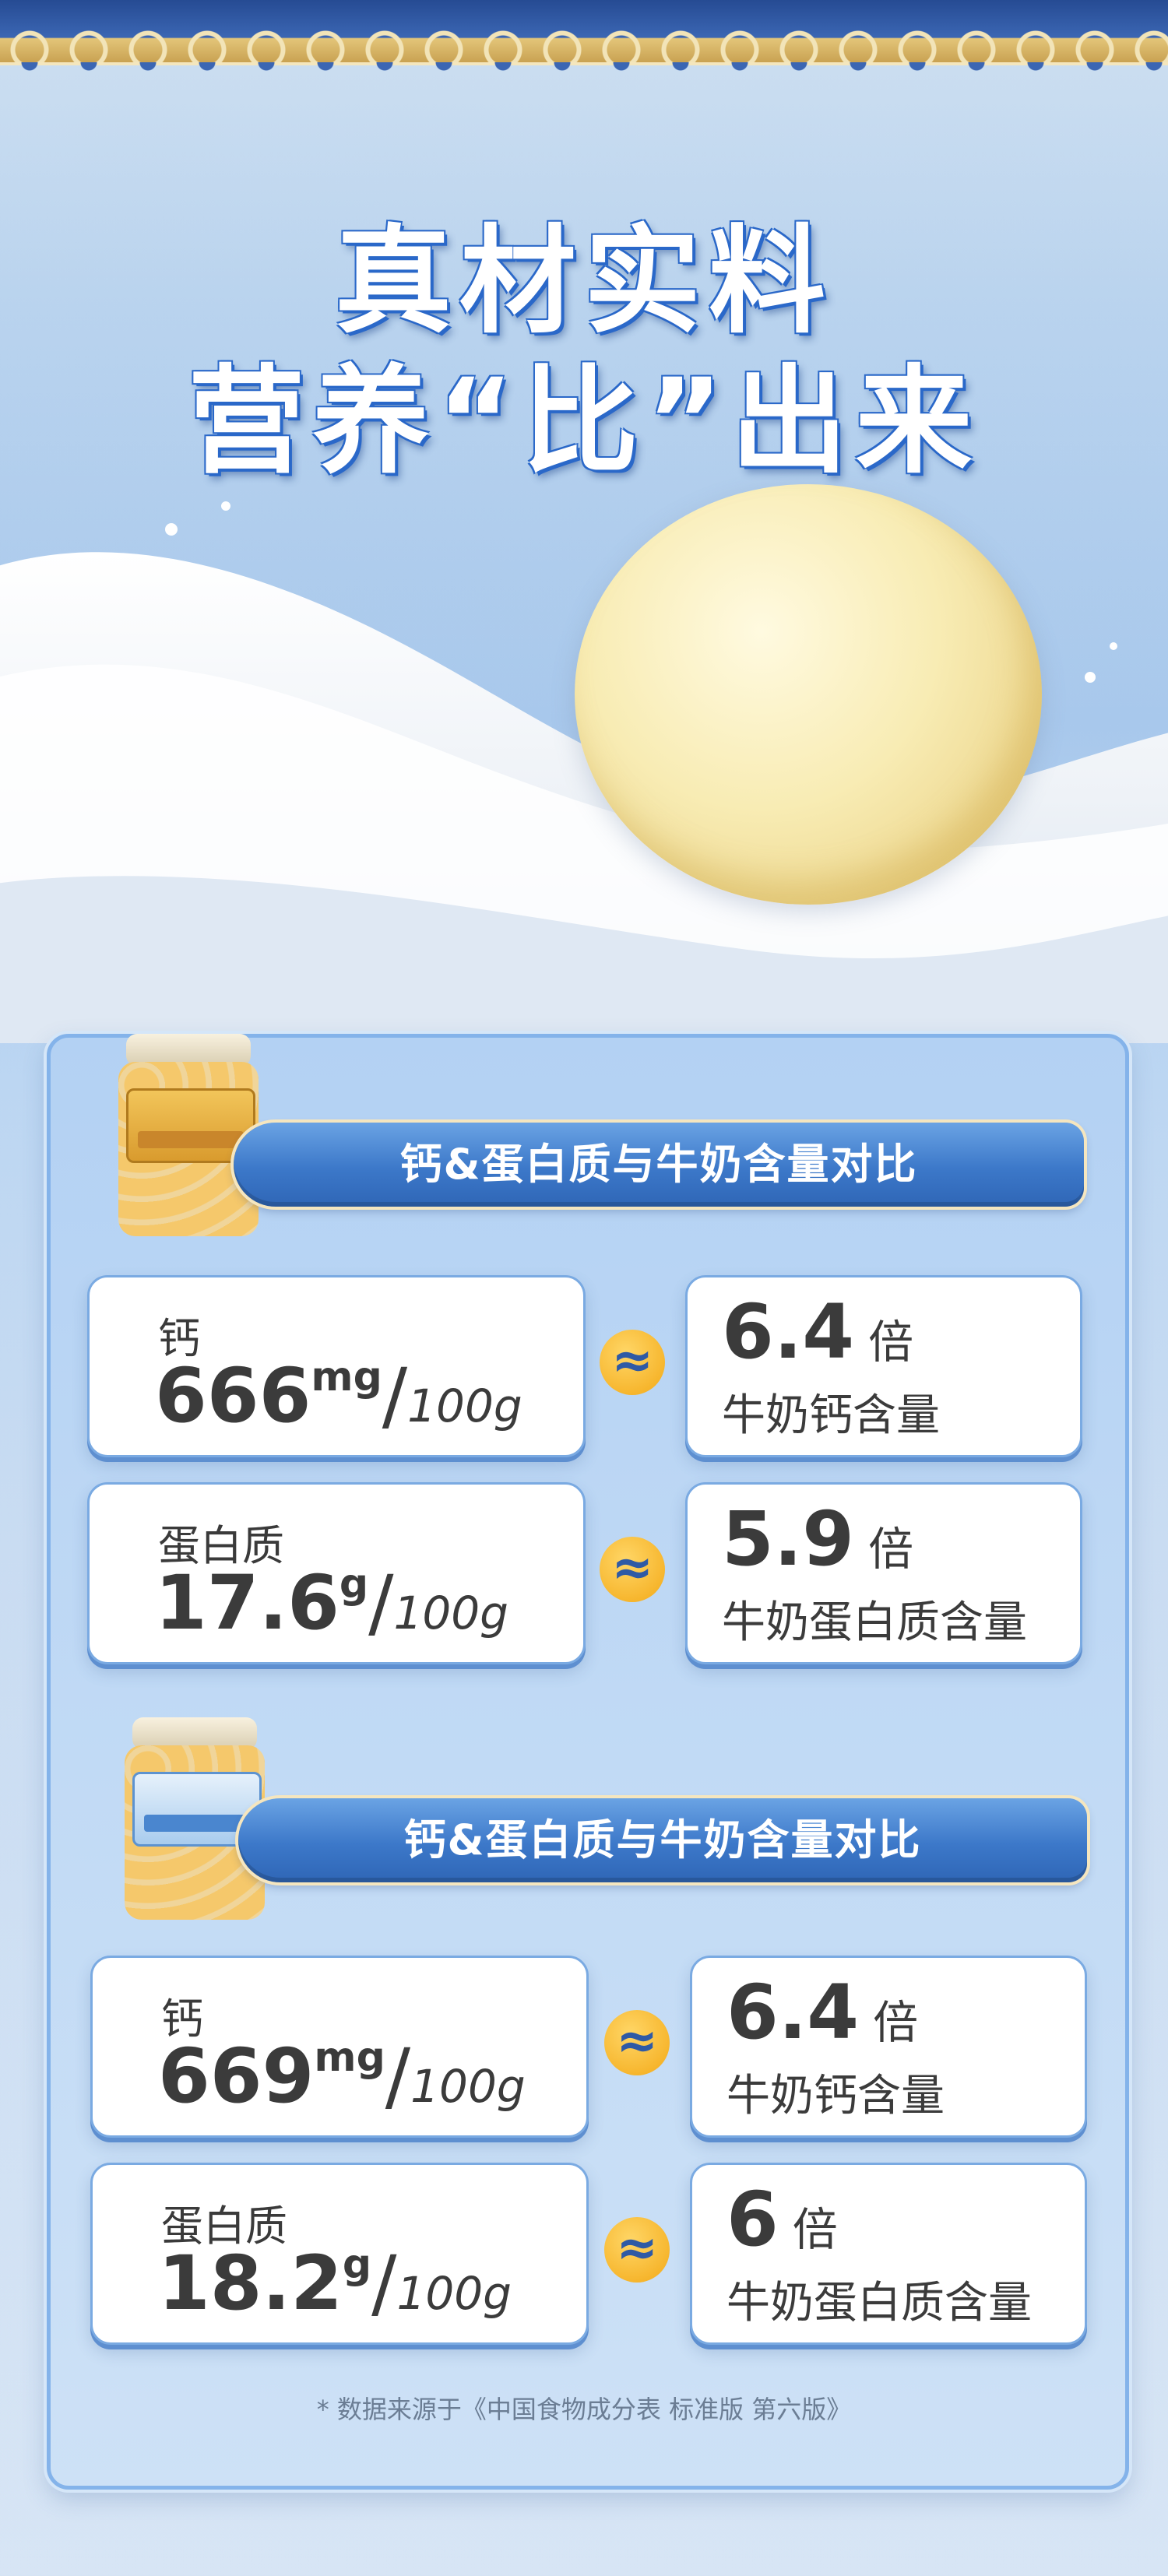 The height and width of the screenshot is (2576, 1168). What do you see at coordinates (808, 695) in the screenshot?
I see `biscuit-image` at bounding box center [808, 695].